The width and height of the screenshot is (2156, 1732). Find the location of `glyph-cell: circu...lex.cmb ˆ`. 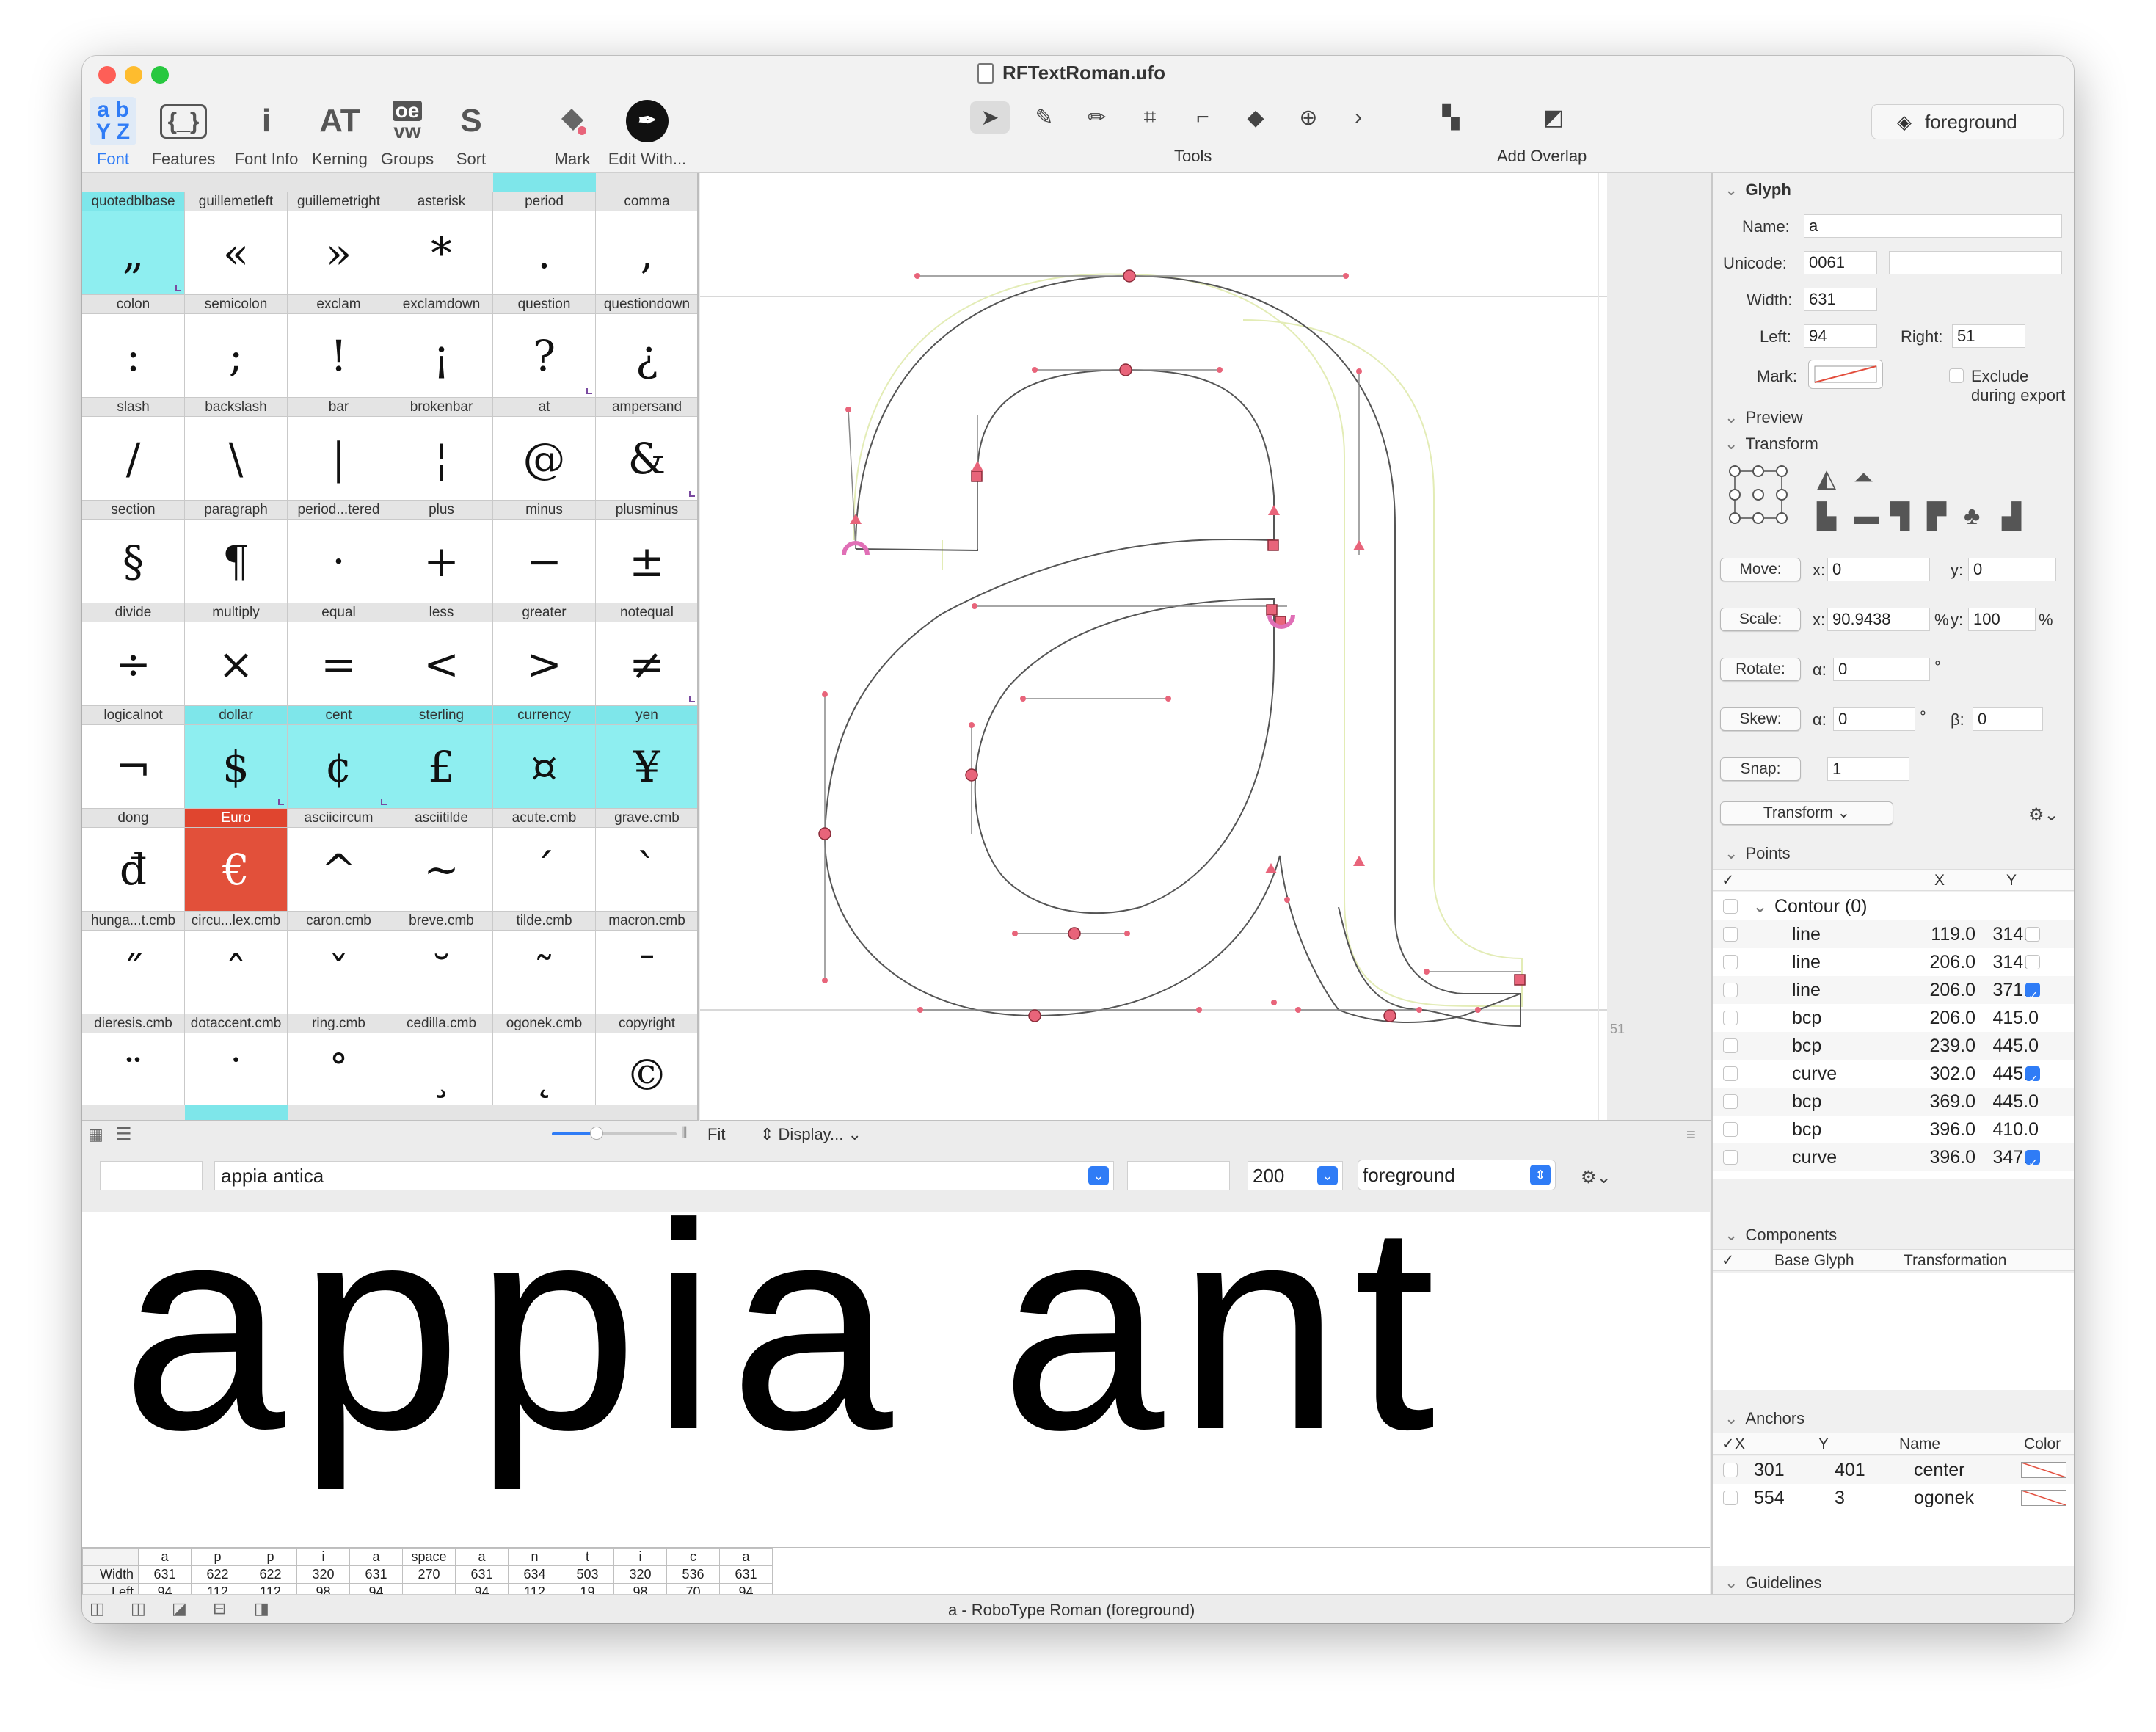

glyph-cell: circu...lex.cmb ˆ is located at coordinates (236, 963).